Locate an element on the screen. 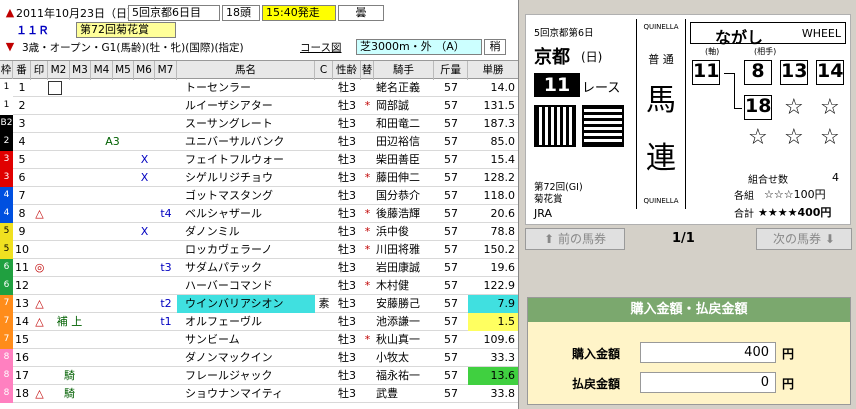  col-m2: M2 is located at coordinates (59, 70).